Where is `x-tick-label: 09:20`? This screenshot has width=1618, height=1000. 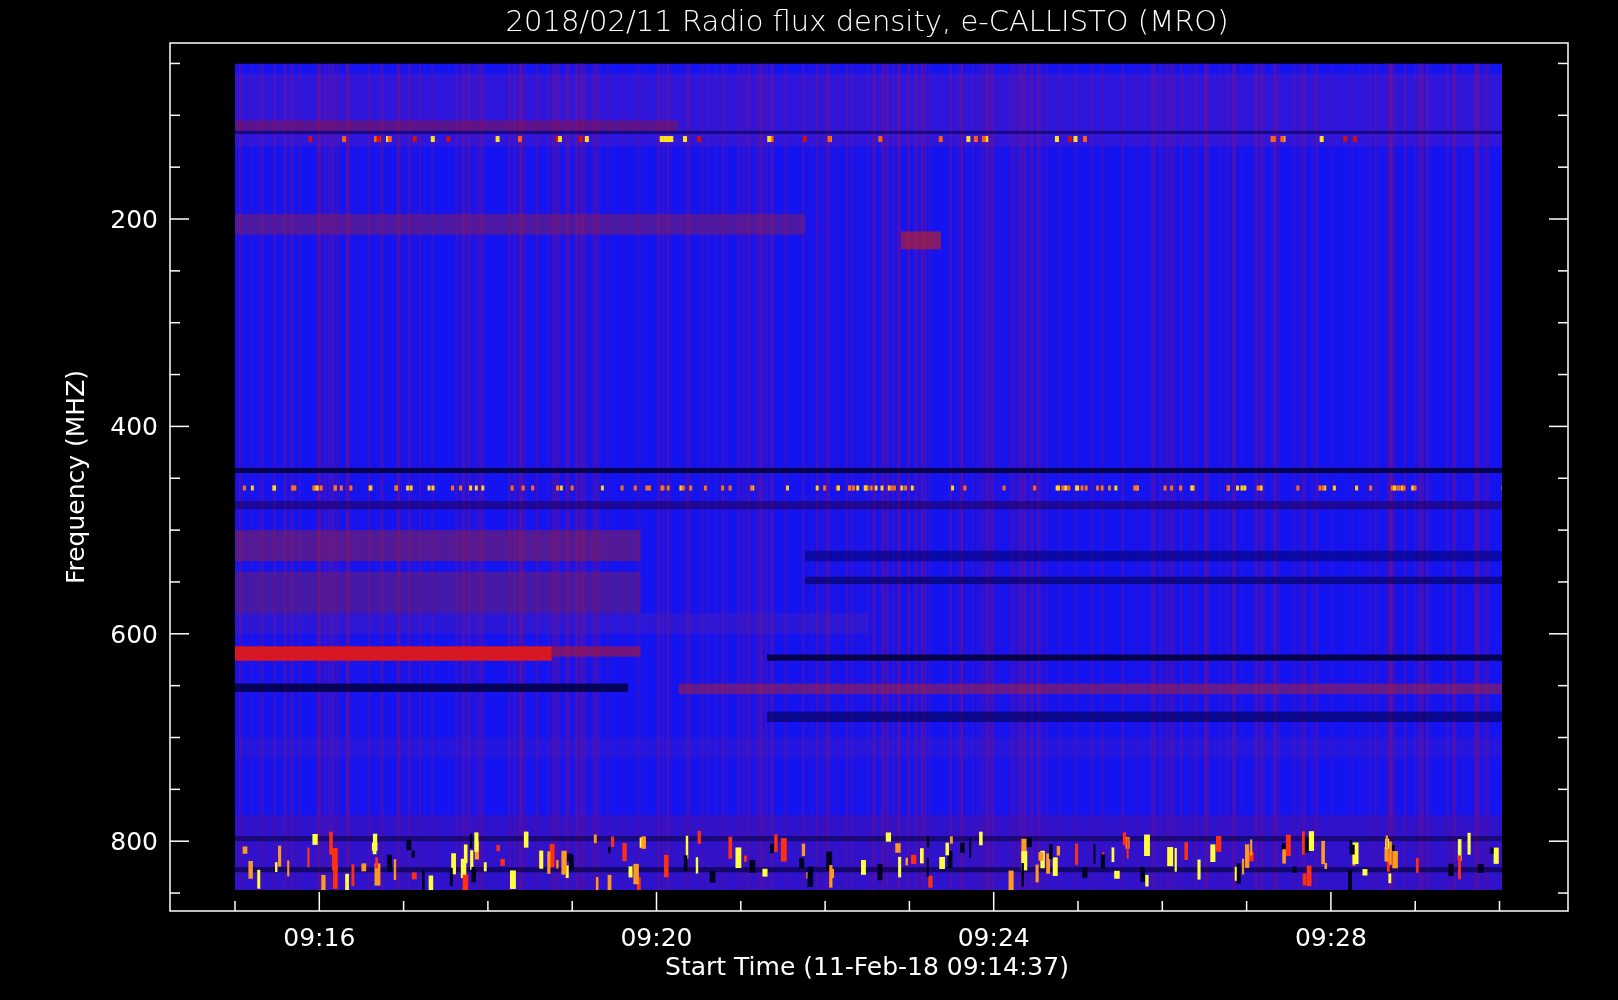
x-tick-label: 09:20 is located at coordinates (656, 937).